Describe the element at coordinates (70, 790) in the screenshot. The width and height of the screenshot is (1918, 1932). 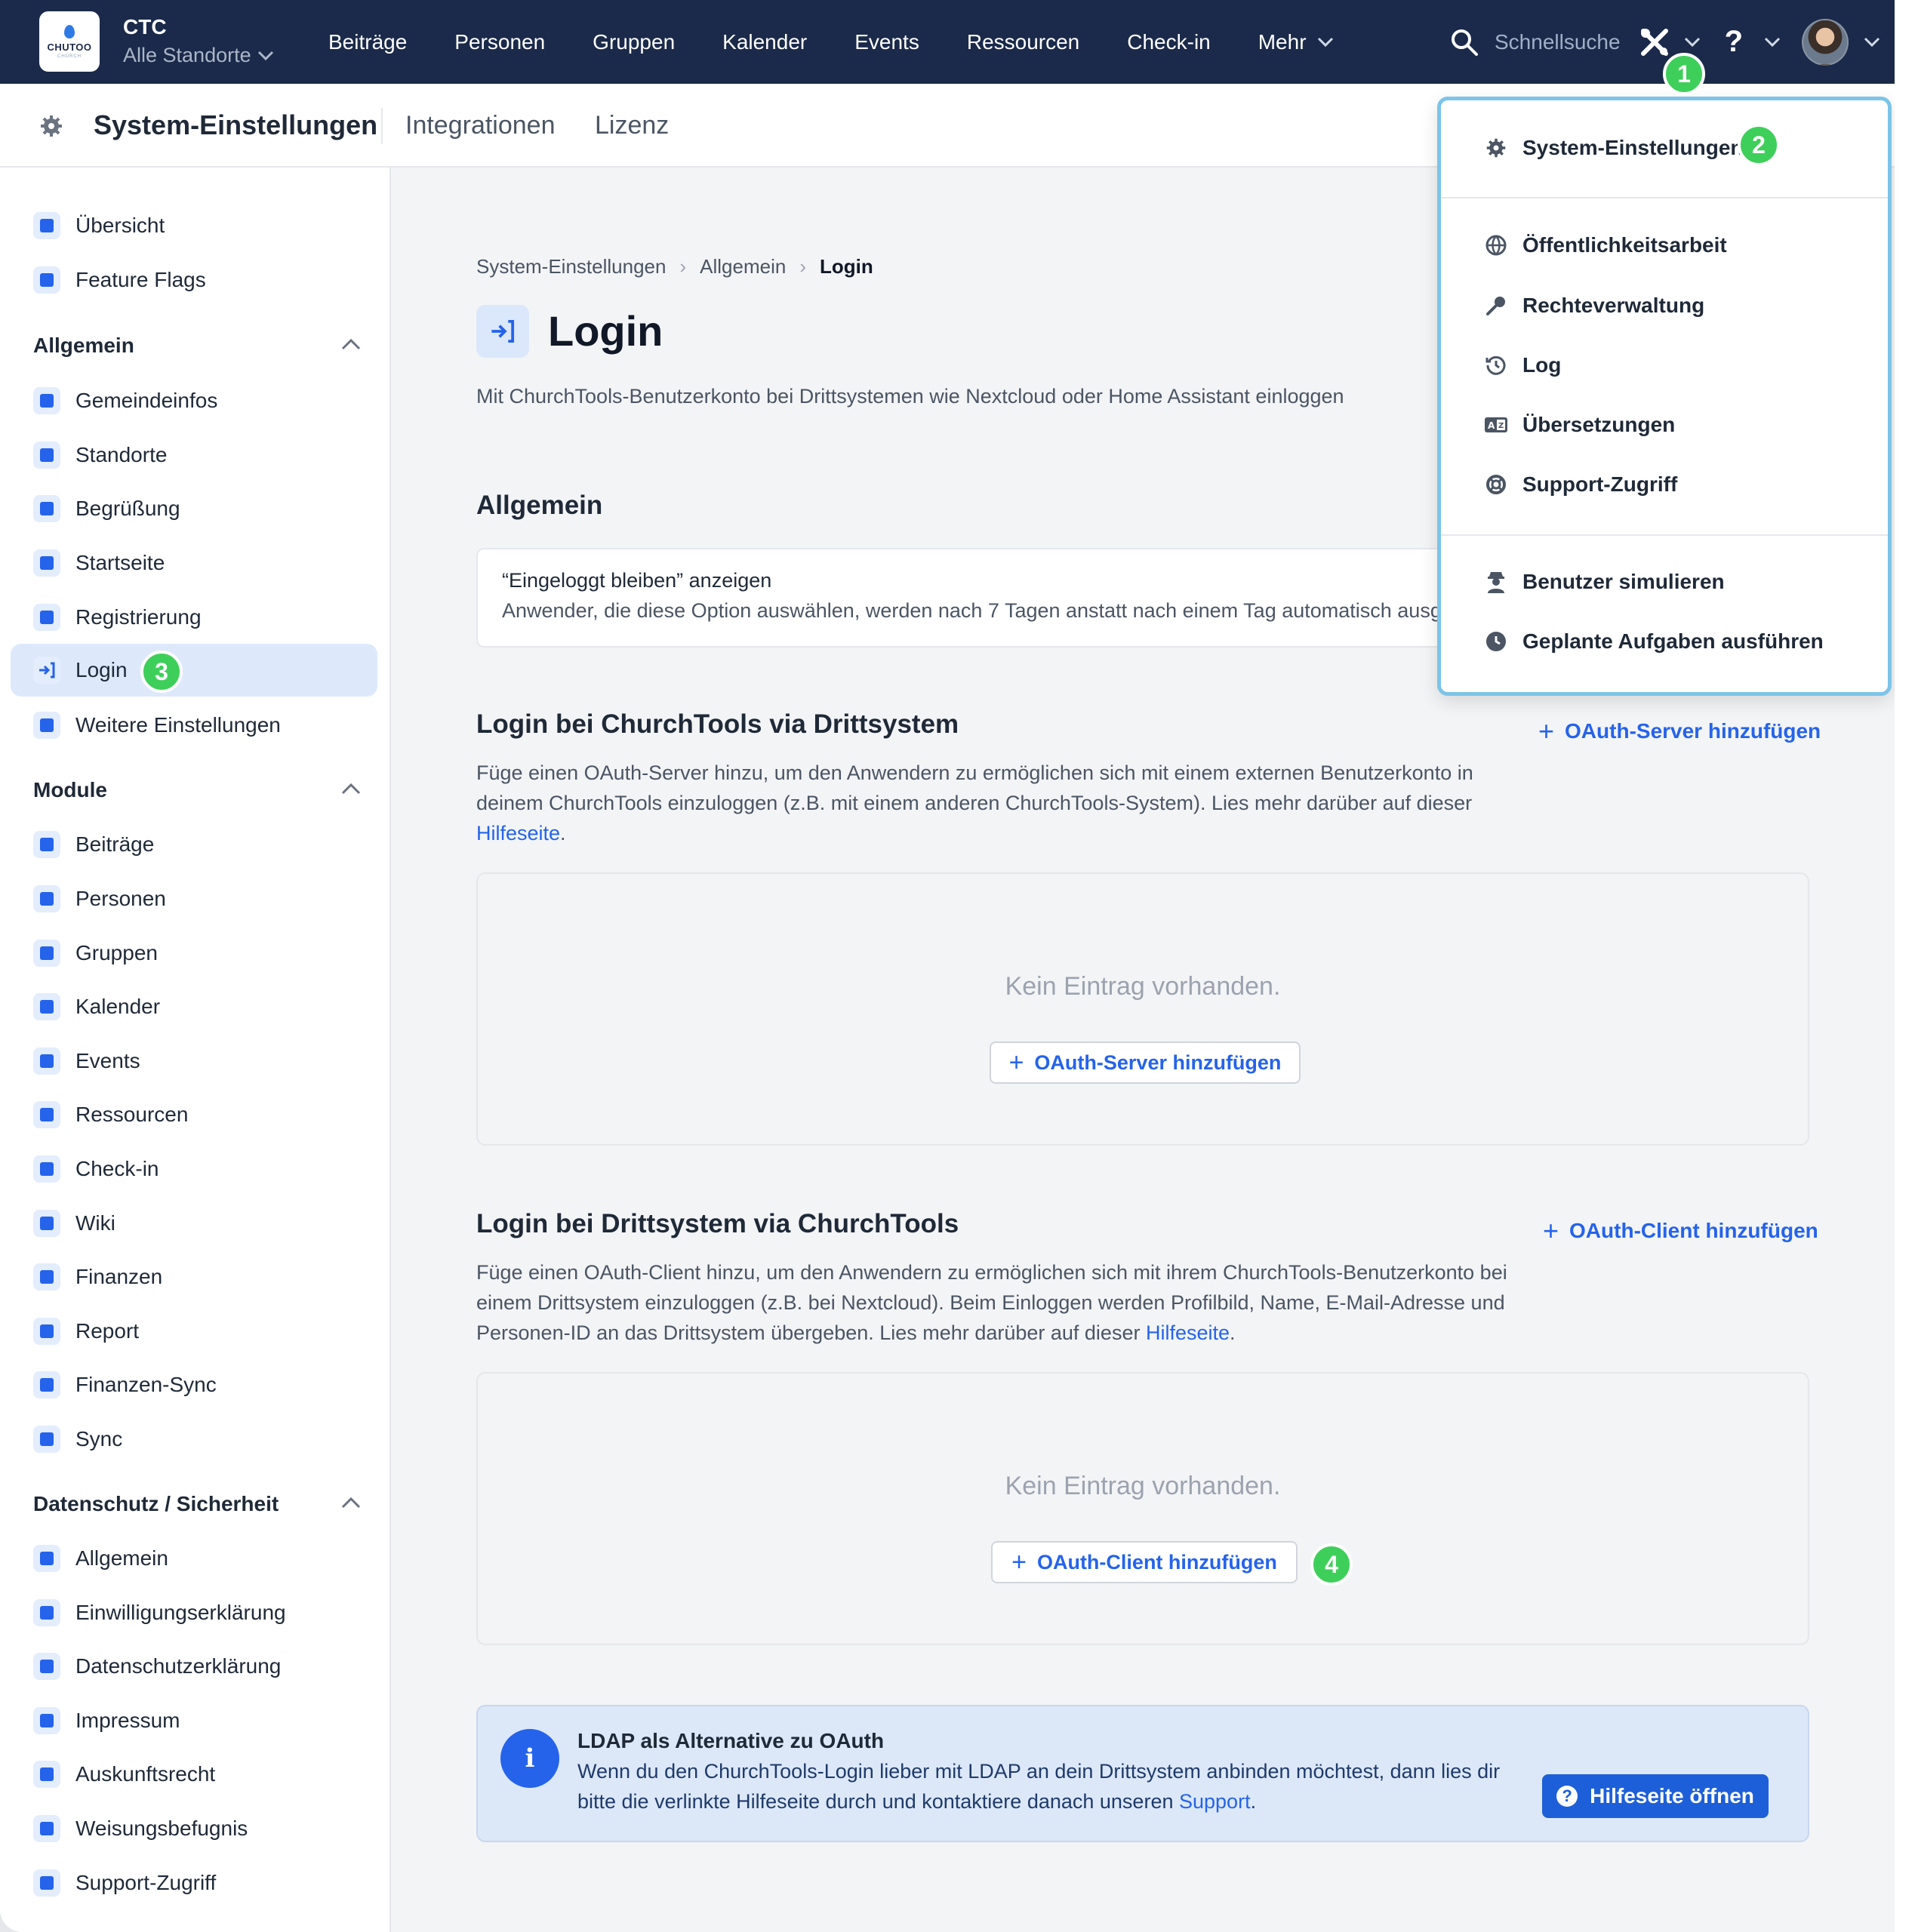
I see `sidebar-section-module: Module` at that location.